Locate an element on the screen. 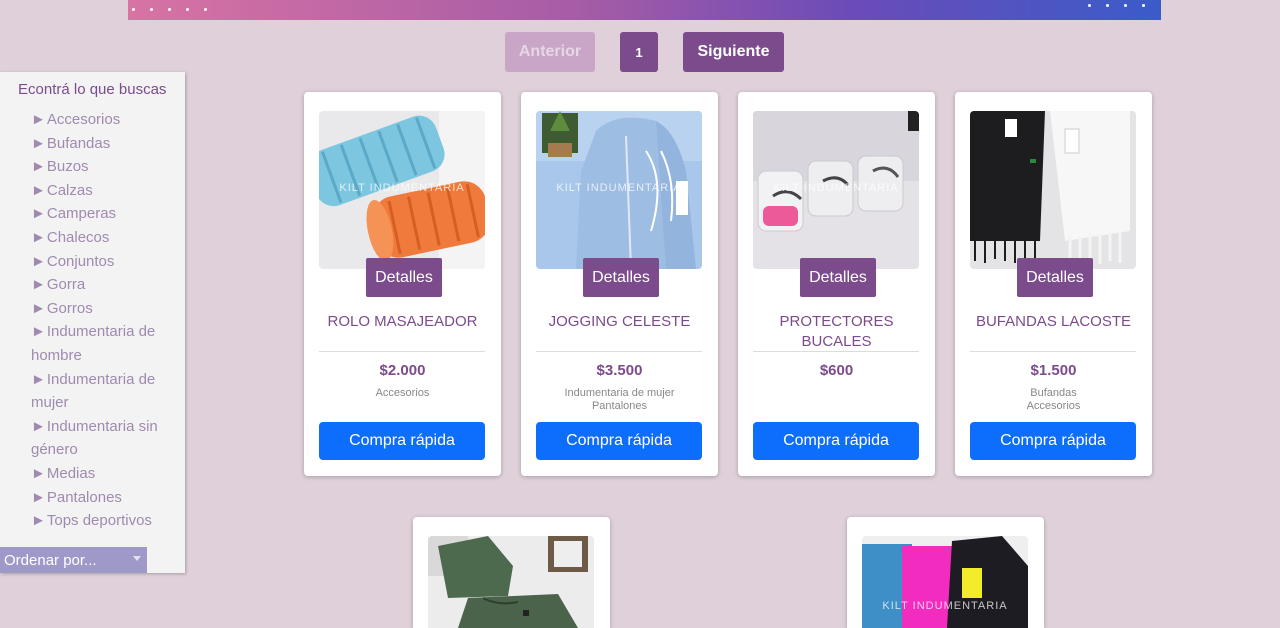  sidebar-category-link: ►Camperas is located at coordinates (101, 214).